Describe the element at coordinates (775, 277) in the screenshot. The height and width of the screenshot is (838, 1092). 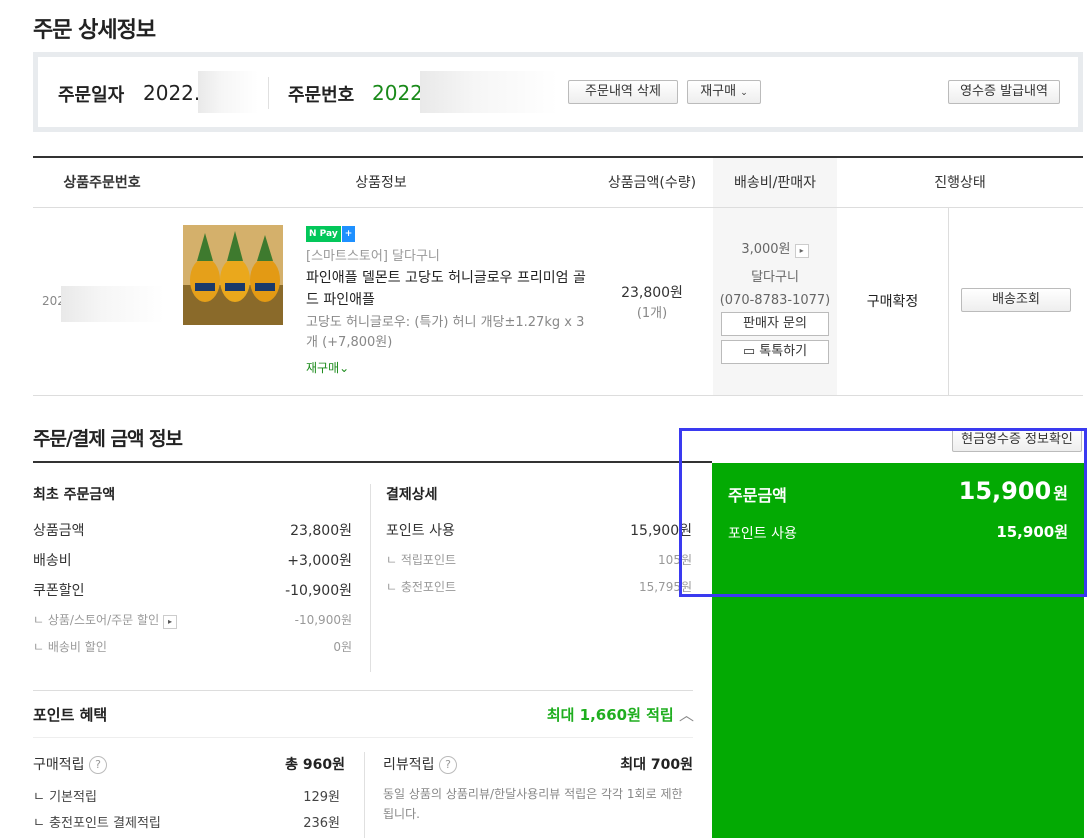
I see `seller-name: 달다구니` at that location.